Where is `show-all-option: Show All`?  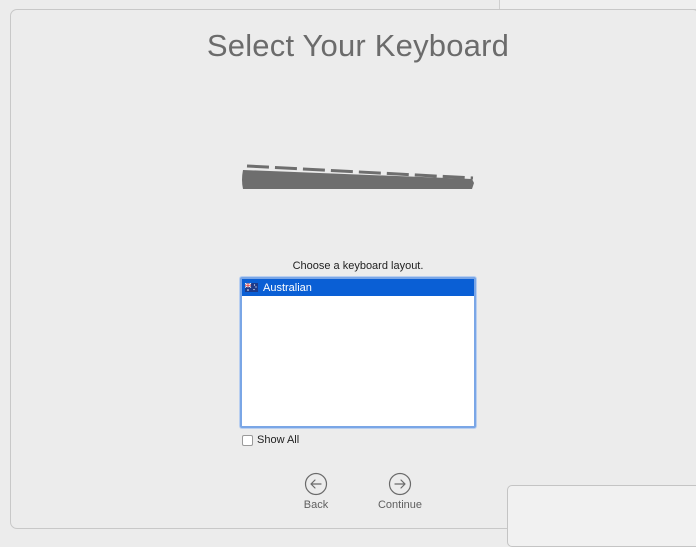
show-all-option: Show All is located at coordinates (270, 440).